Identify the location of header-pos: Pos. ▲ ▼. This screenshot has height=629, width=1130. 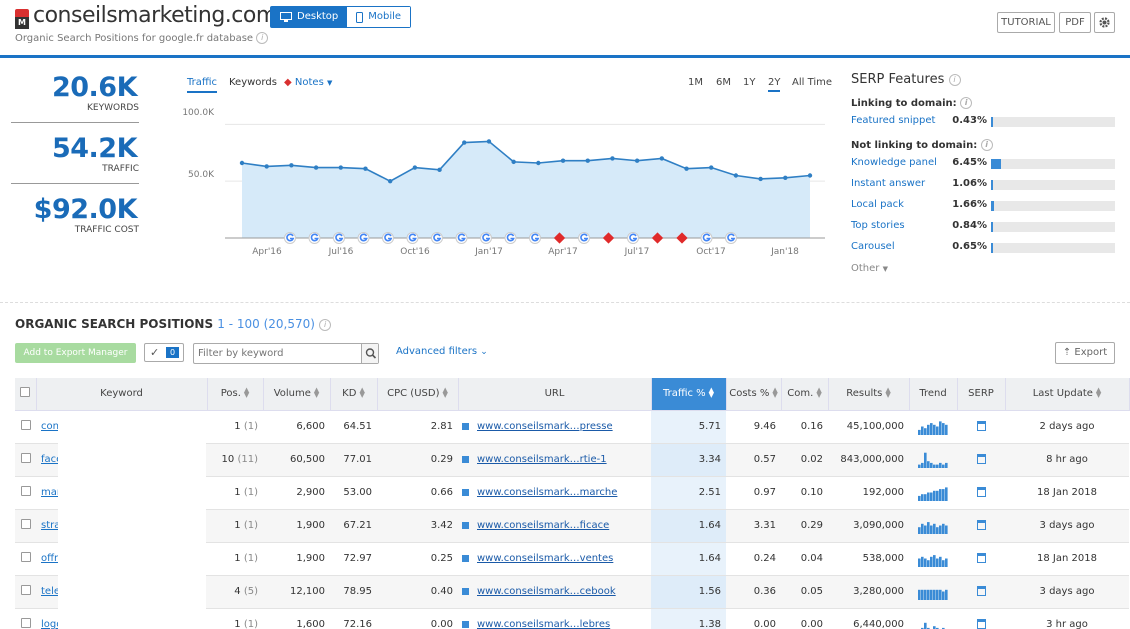
(235, 394).